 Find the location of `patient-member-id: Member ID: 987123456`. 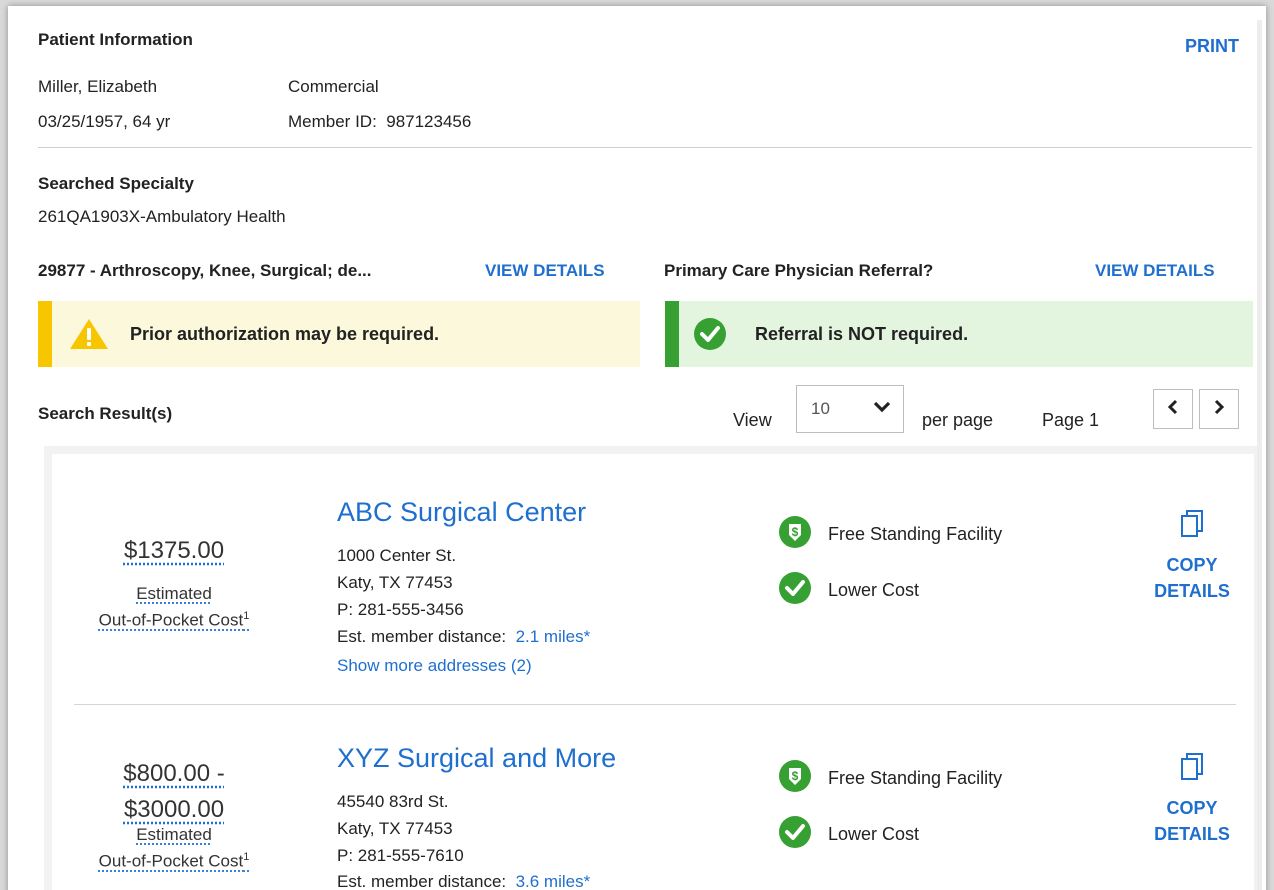

patient-member-id: Member ID: 987123456 is located at coordinates (380, 121).